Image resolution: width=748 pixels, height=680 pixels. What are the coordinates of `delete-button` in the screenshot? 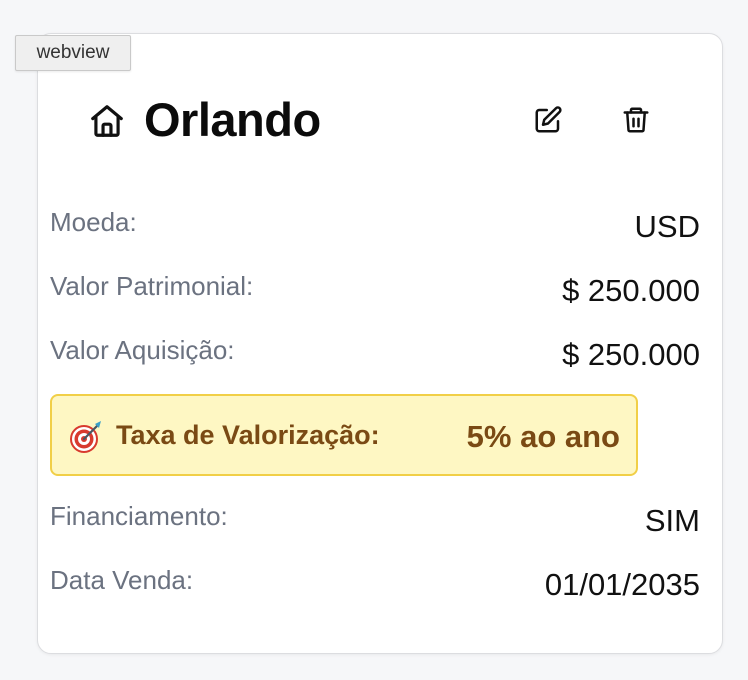 It's located at (636, 120).